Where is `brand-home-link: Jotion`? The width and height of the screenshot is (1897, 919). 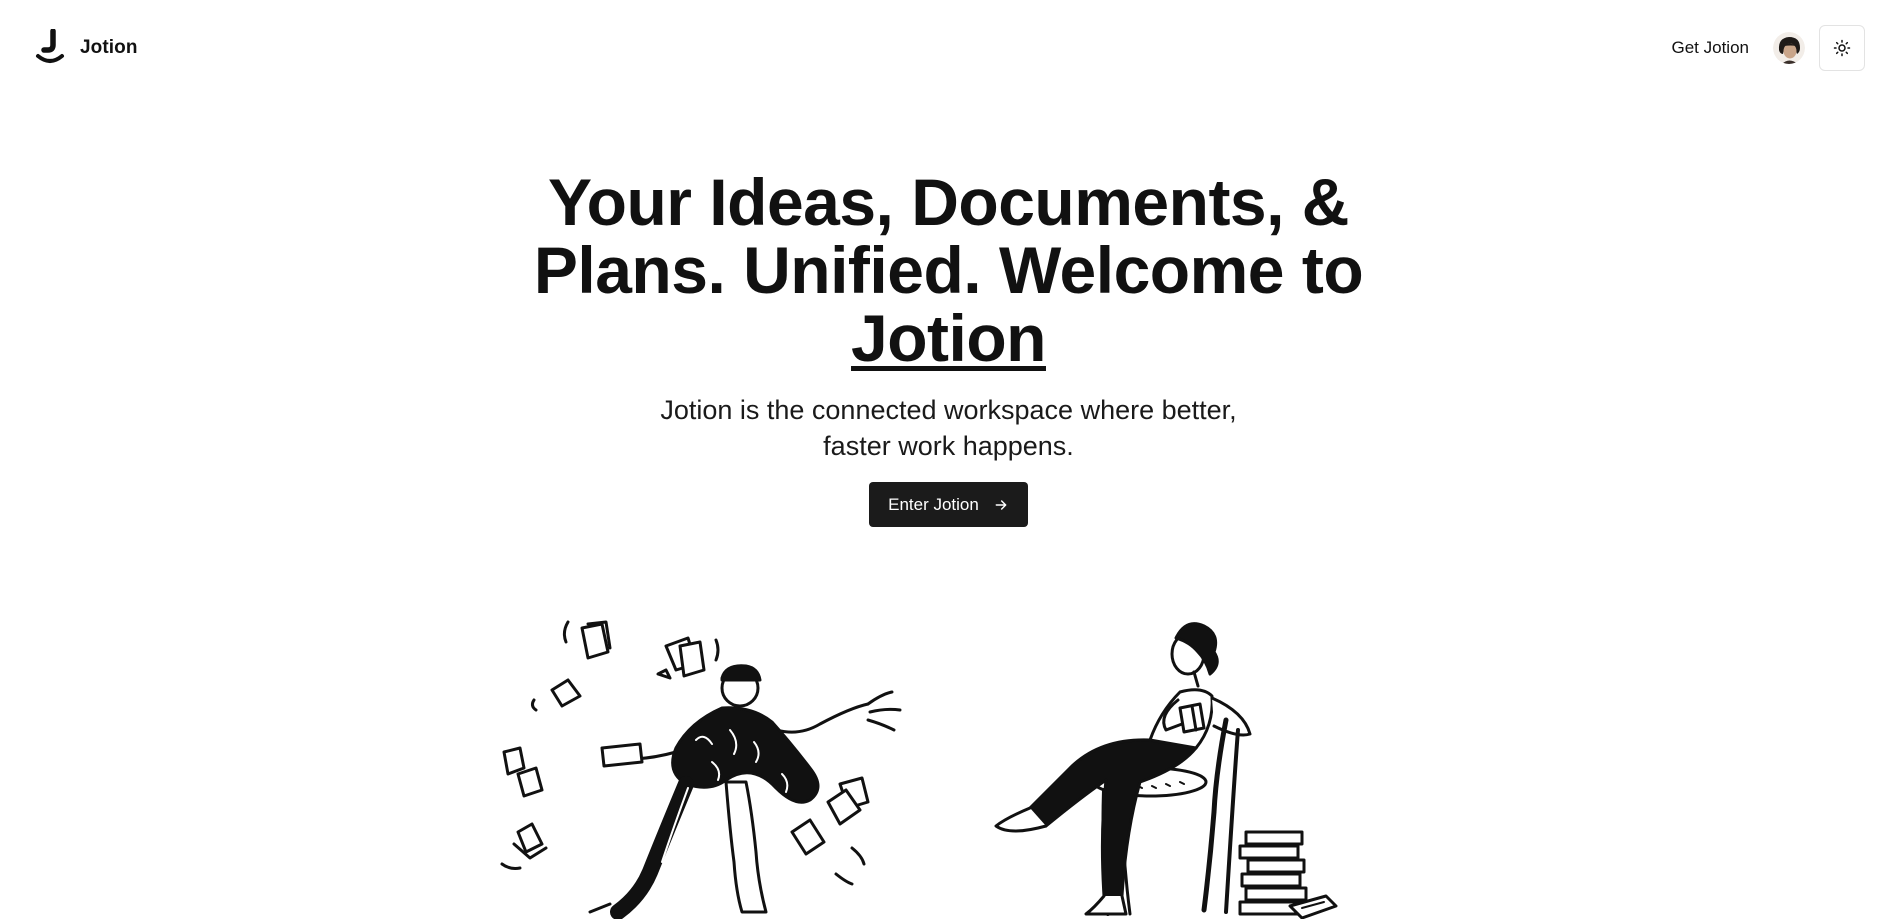
brand-home-link: Jotion is located at coordinates (86, 48).